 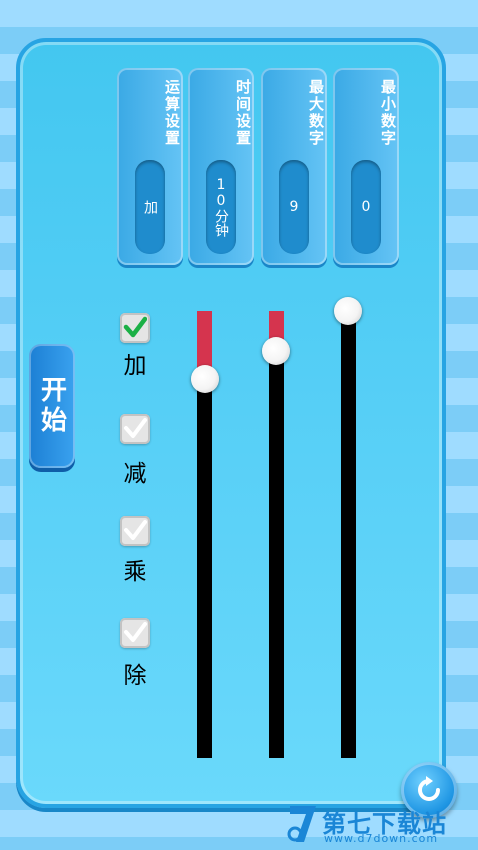 I want to click on checkbox-subtract, so click(x=135, y=429).